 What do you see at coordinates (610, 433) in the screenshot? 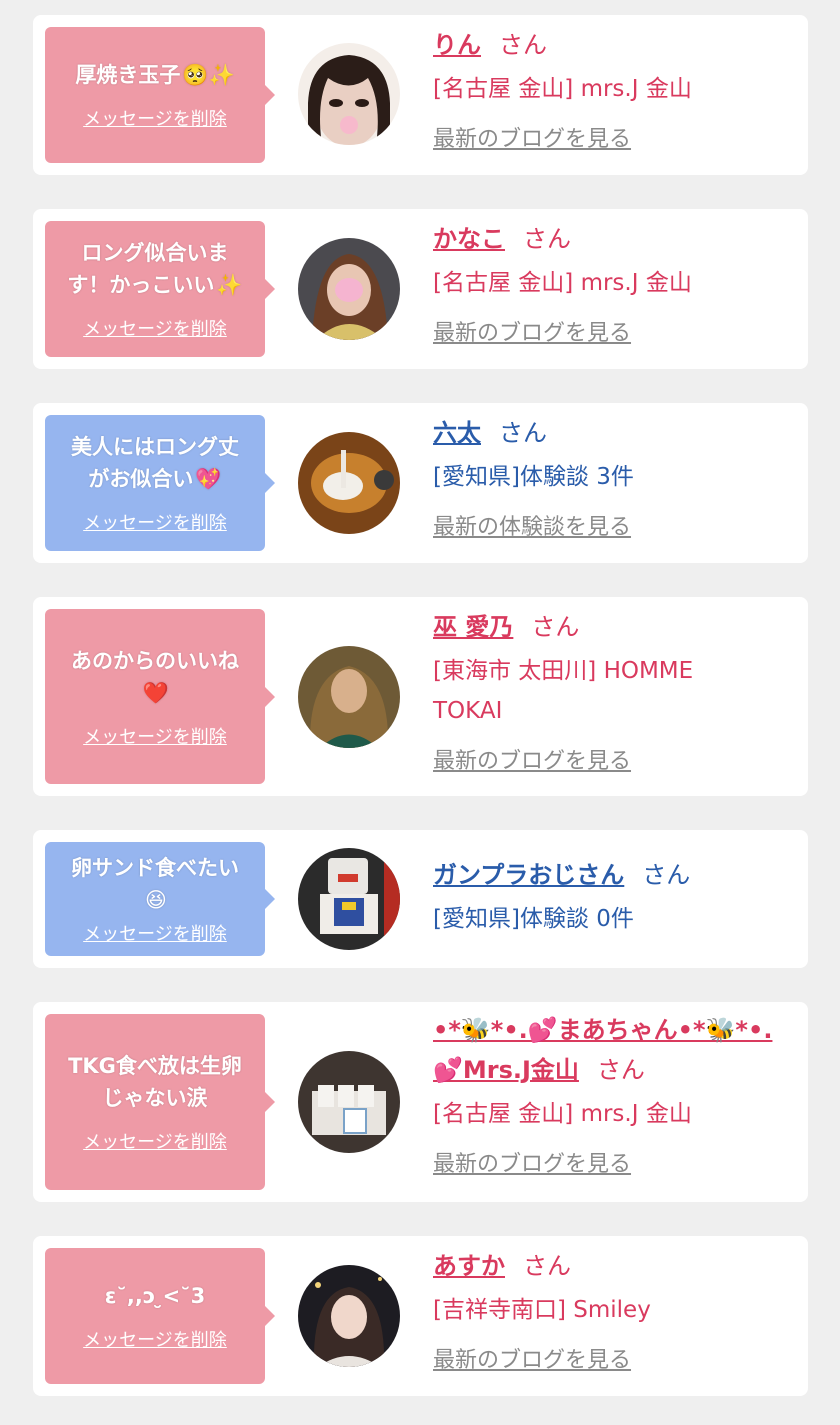
I see `sender-name-line: 六太 さん` at bounding box center [610, 433].